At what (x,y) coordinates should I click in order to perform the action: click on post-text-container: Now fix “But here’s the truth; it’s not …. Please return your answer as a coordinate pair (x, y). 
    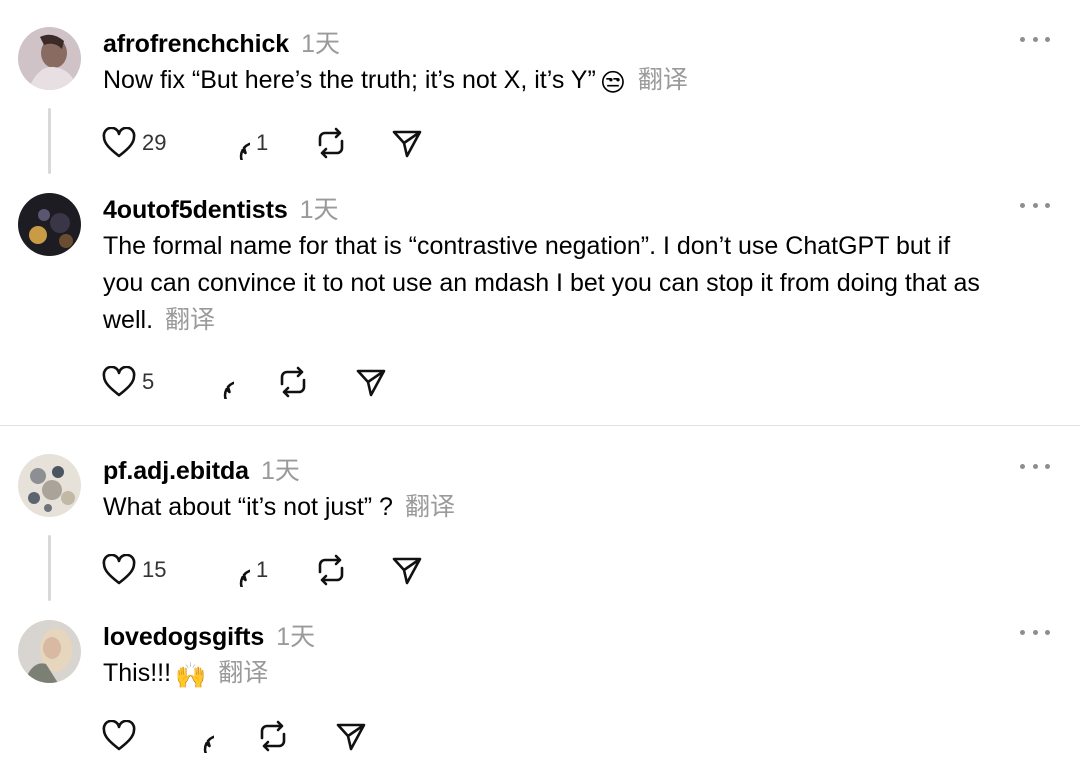
    Looking at the image, I should click on (583, 82).